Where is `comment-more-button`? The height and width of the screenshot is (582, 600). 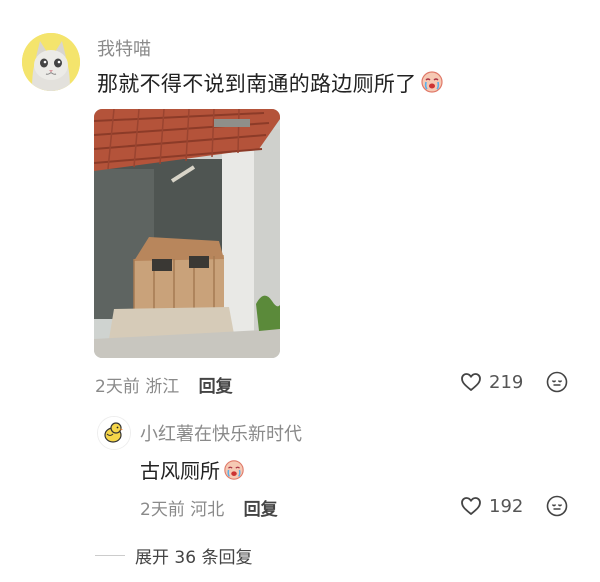
comment-more-button is located at coordinates (557, 384).